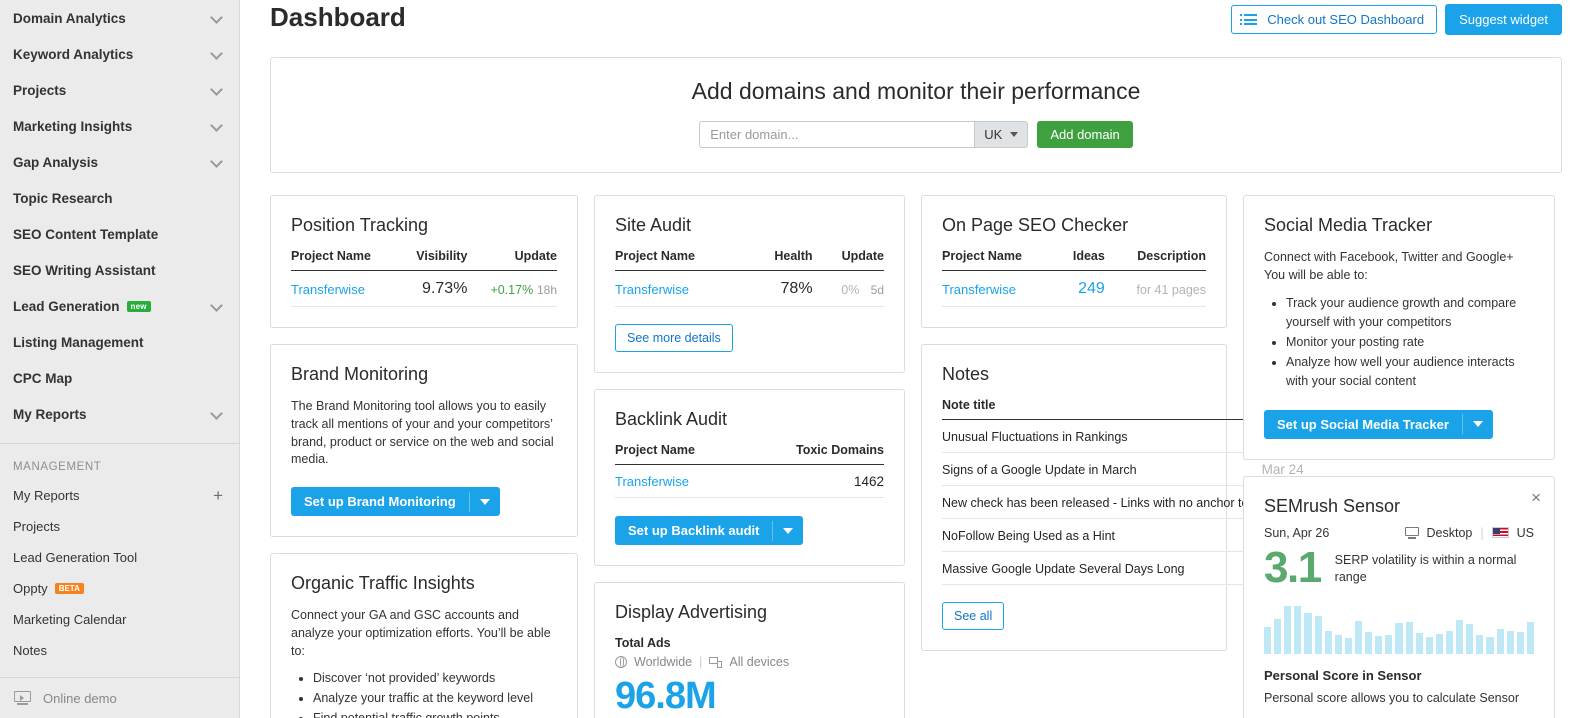  What do you see at coordinates (119, 697) in the screenshot?
I see `online-demo-link: Online demo` at bounding box center [119, 697].